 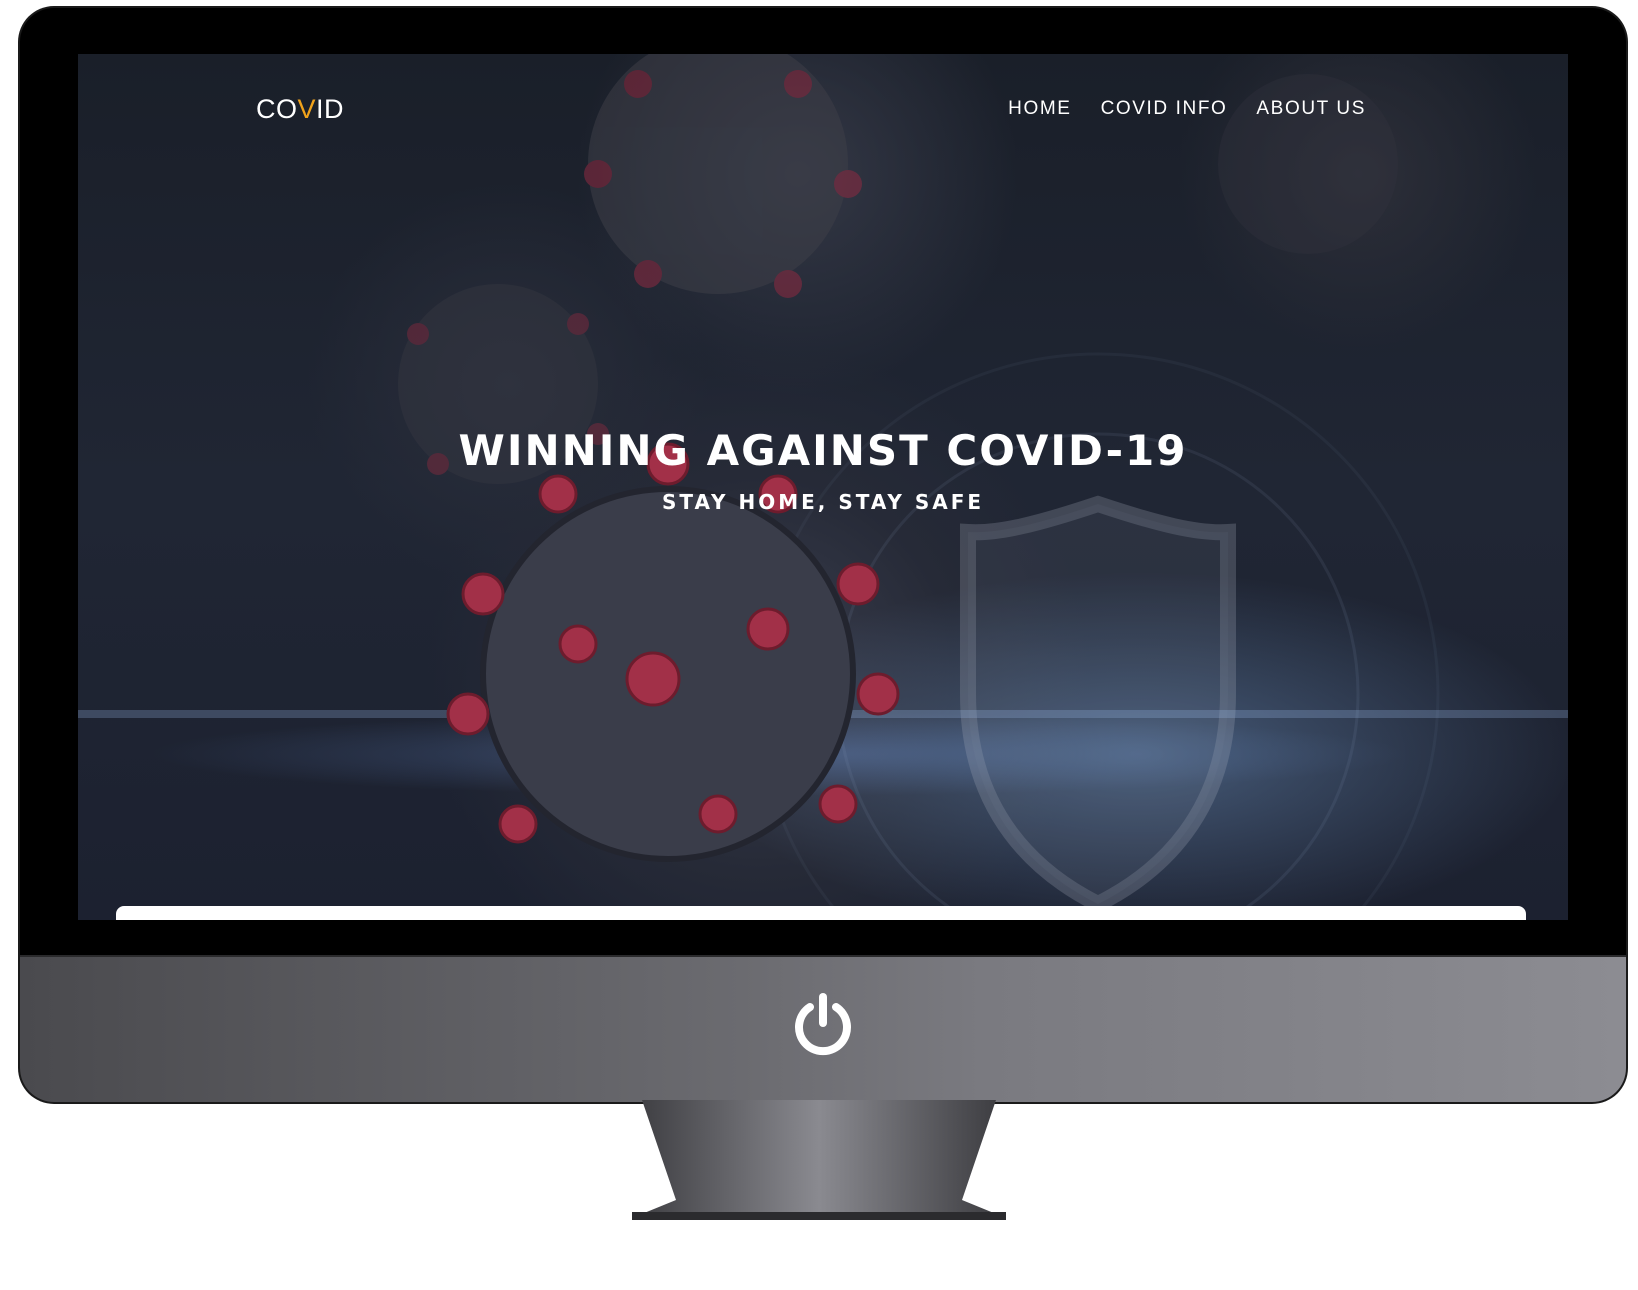 I want to click on hero-subtitle: STAY HOME, STAY SAFE, so click(x=823, y=502).